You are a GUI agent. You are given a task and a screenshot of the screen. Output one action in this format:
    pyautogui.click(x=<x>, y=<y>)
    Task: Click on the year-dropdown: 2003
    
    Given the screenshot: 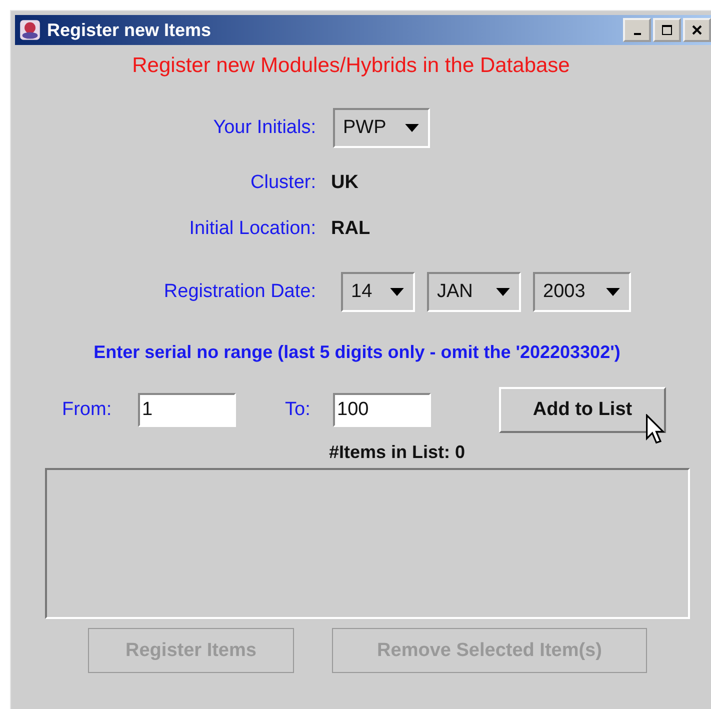 What is the action you would take?
    pyautogui.click(x=582, y=292)
    